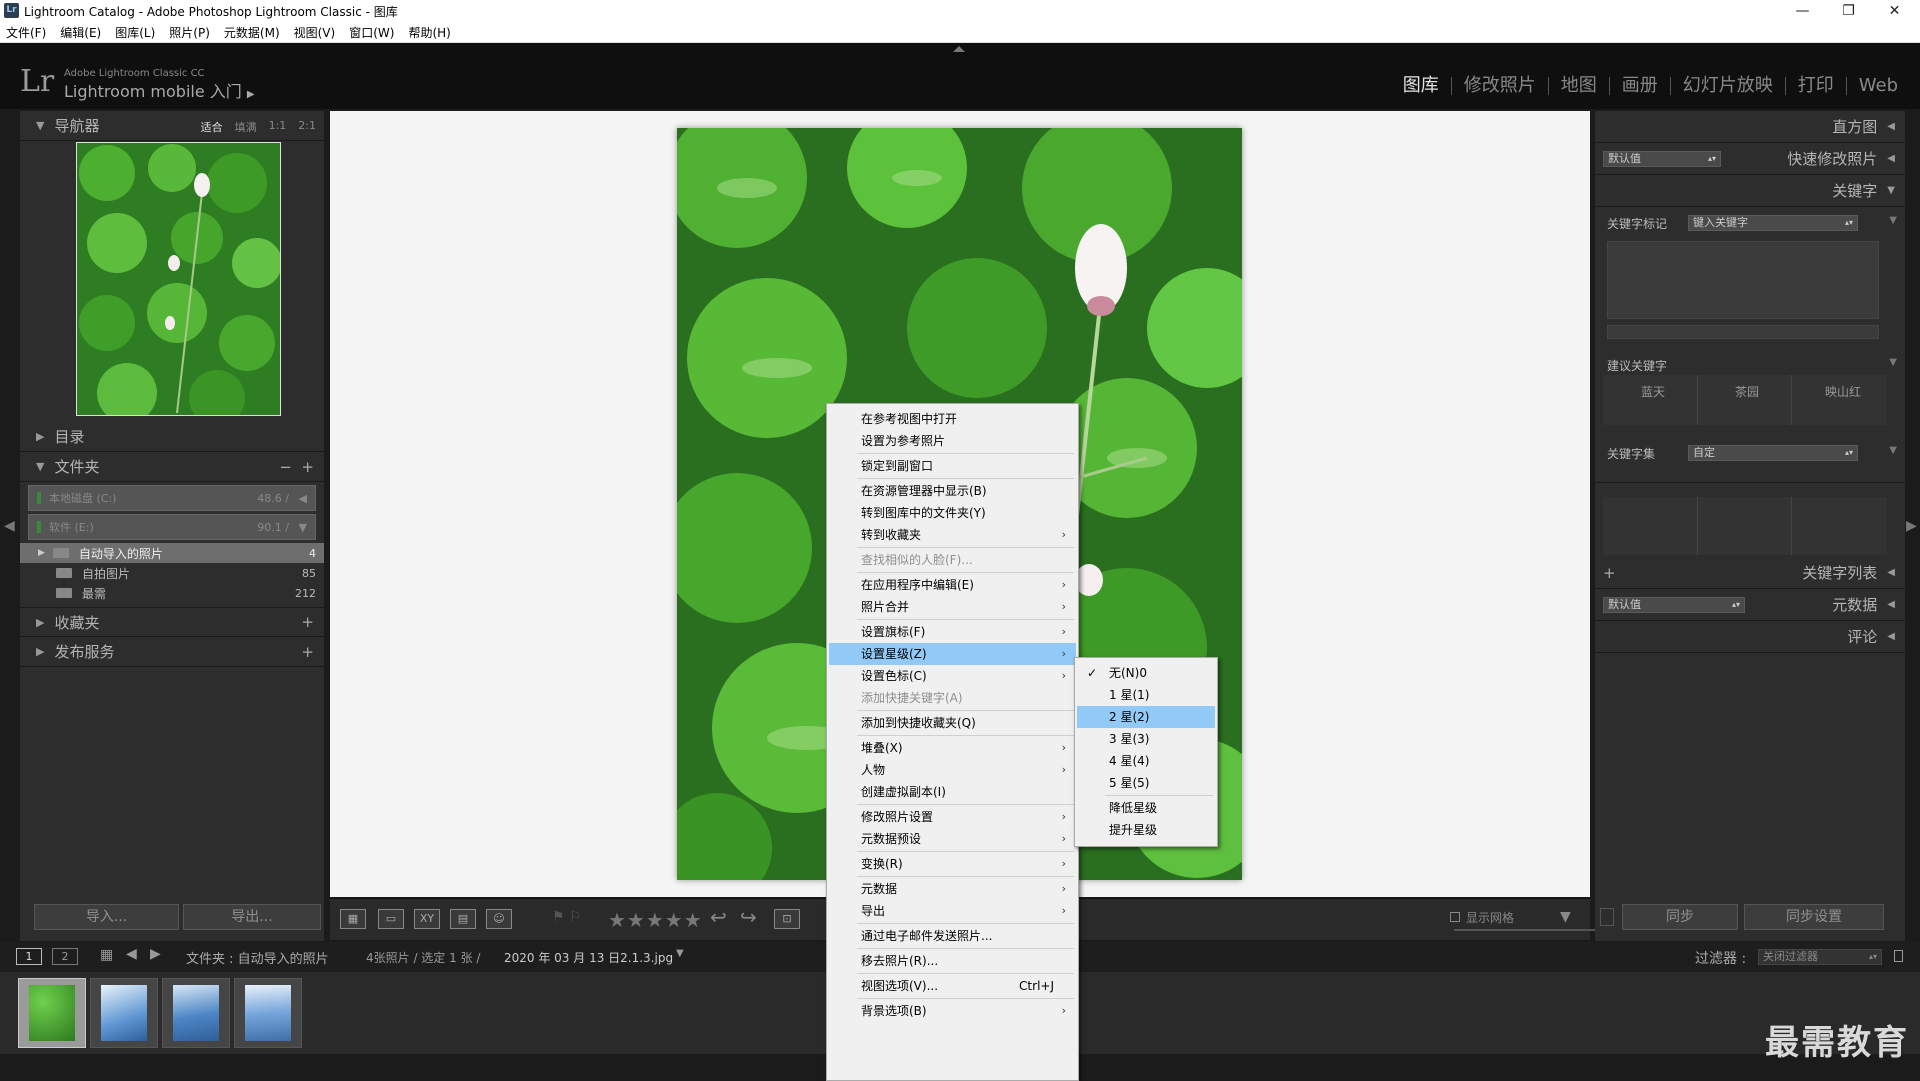  What do you see at coordinates (131, 954) in the screenshot?
I see `back-arrow-icon: ◀` at bounding box center [131, 954].